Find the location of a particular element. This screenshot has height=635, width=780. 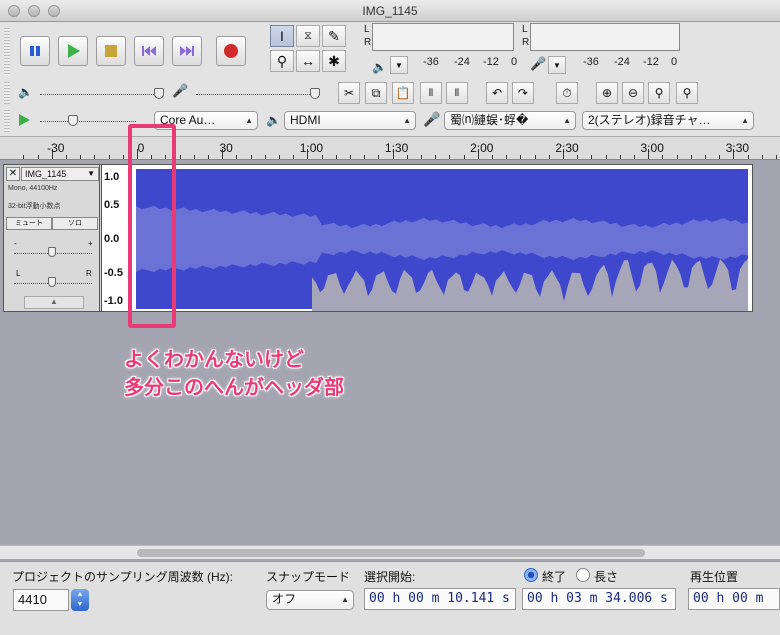

snap-mode-label: スナップモード is located at coordinates (308, 577).